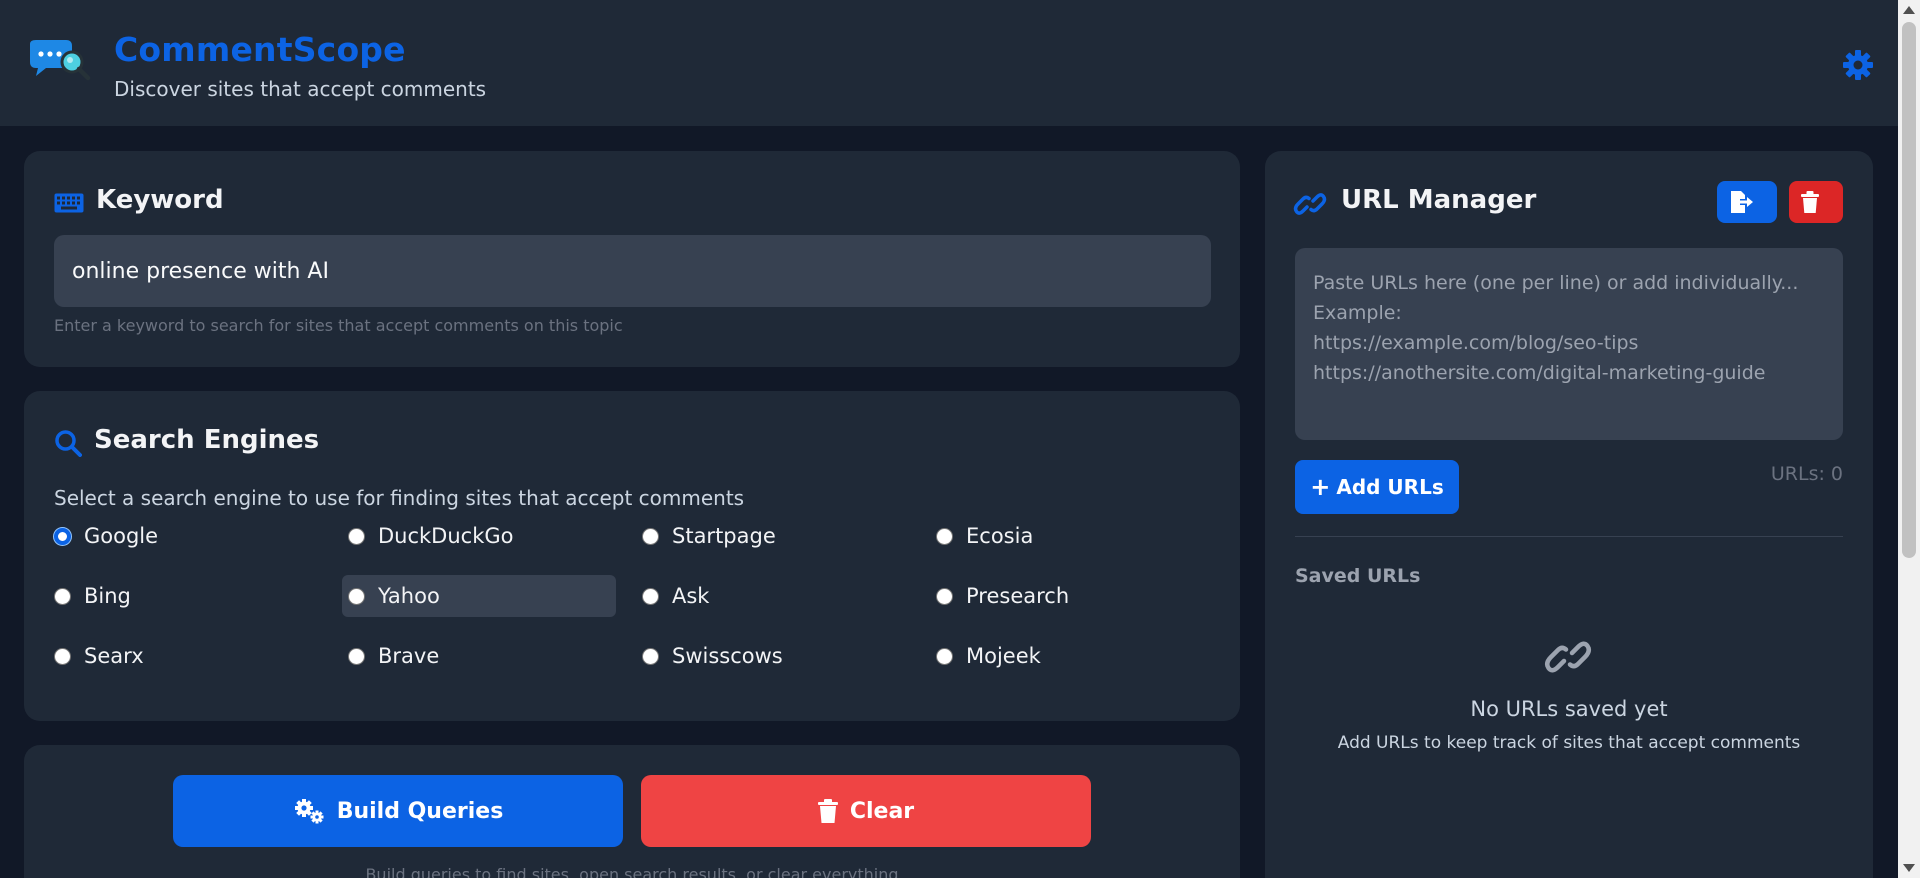 This screenshot has width=1920, height=878. What do you see at coordinates (944, 536) in the screenshot?
I see `engine-radio-ecosia` at bounding box center [944, 536].